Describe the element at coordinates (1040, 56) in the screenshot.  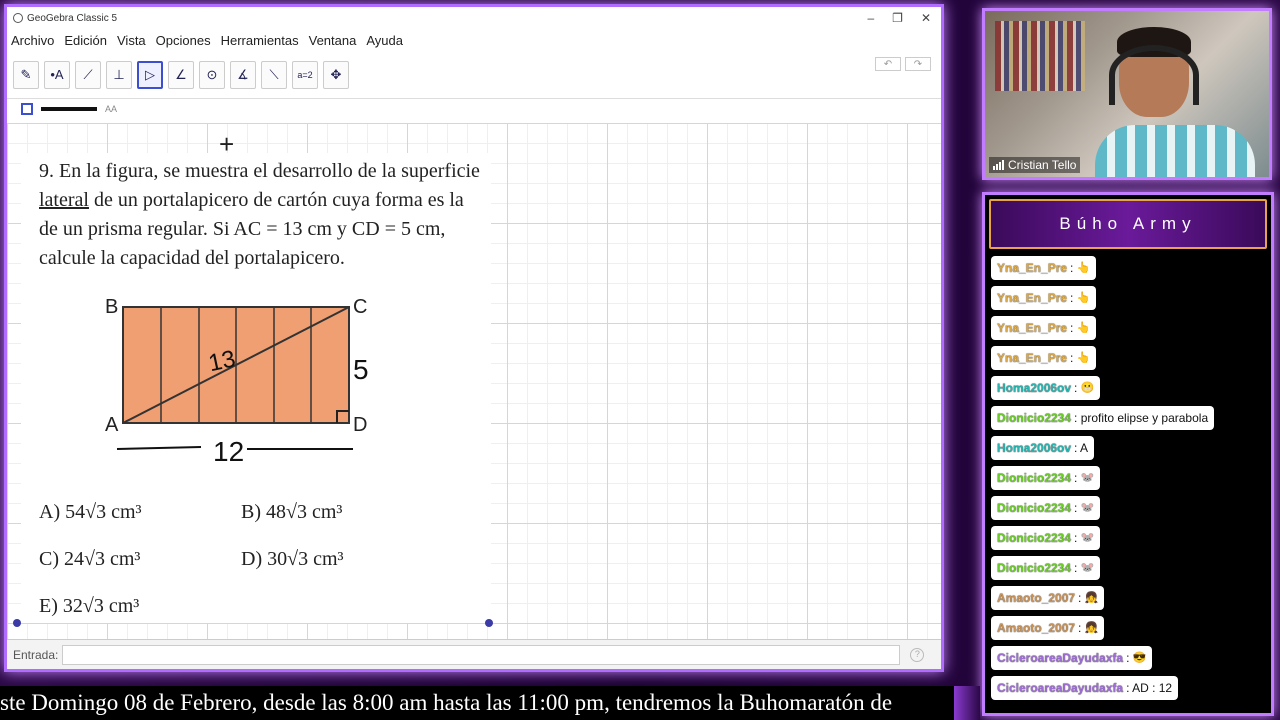
I see `bookshelf` at that location.